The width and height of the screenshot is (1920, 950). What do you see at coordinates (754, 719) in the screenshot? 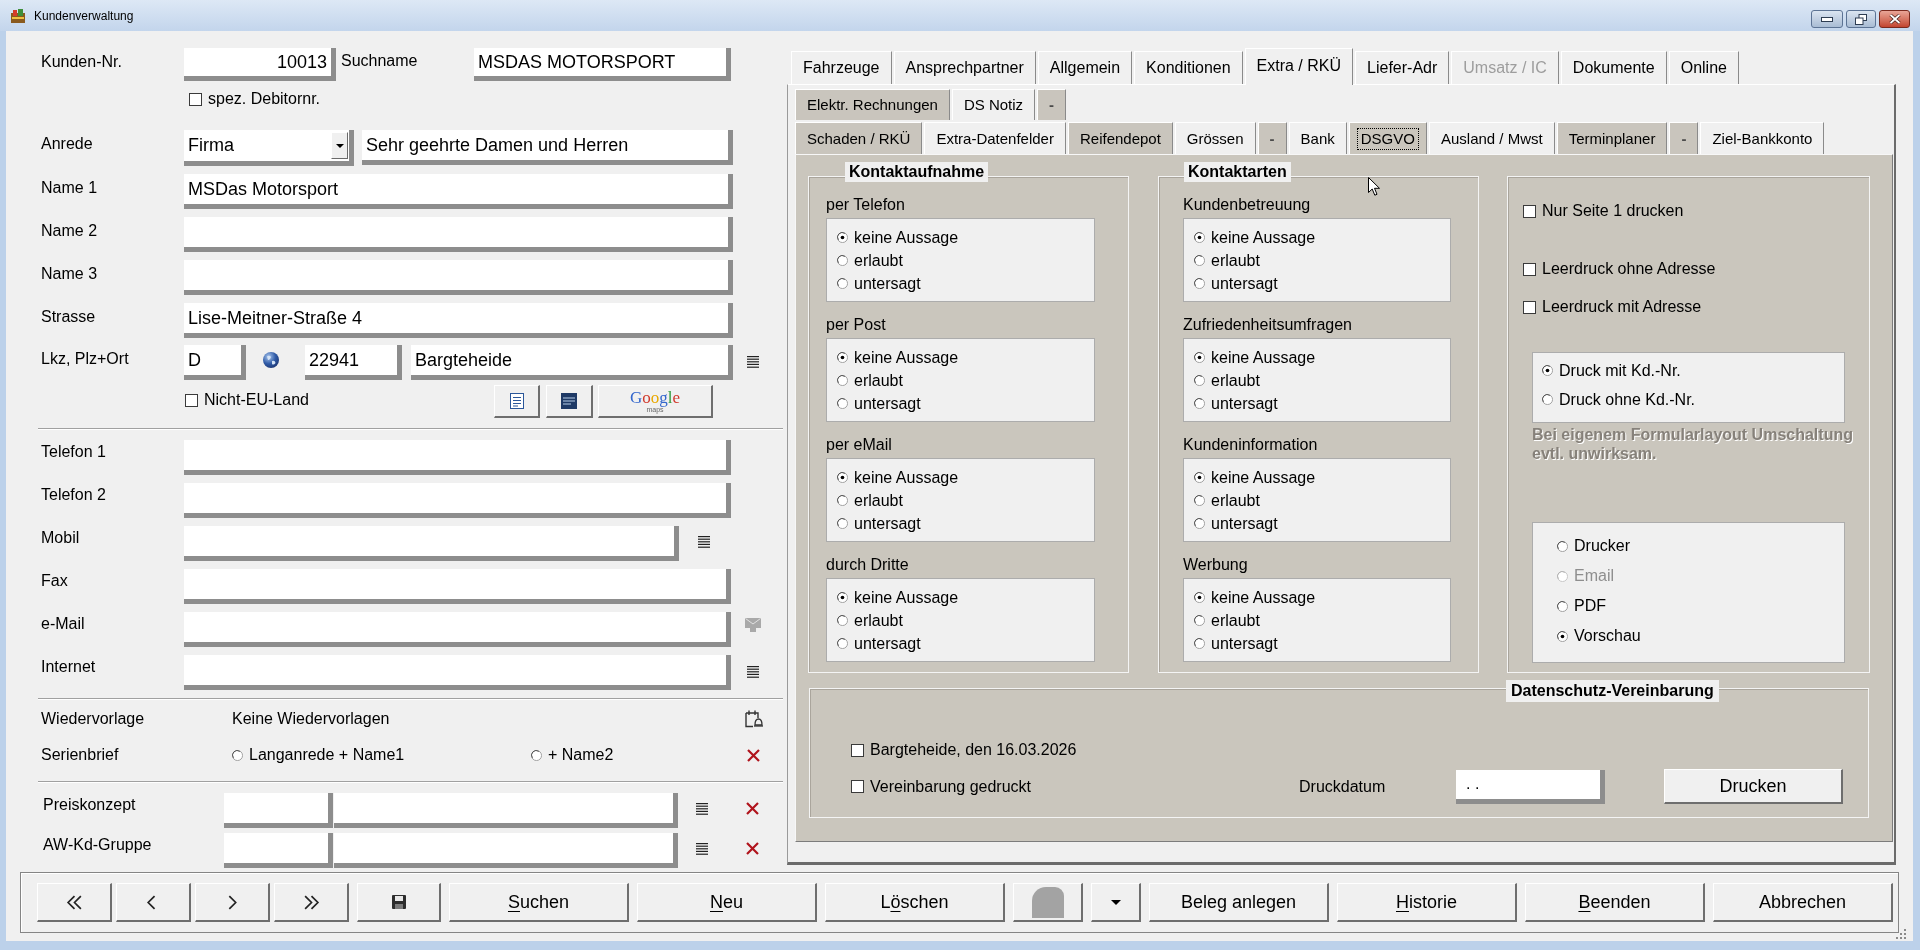
I see `calendar-bell-icon` at bounding box center [754, 719].